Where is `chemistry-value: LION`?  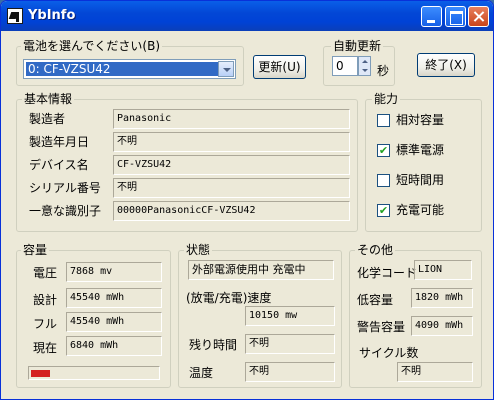
chemistry-value: LION is located at coordinates (443, 270).